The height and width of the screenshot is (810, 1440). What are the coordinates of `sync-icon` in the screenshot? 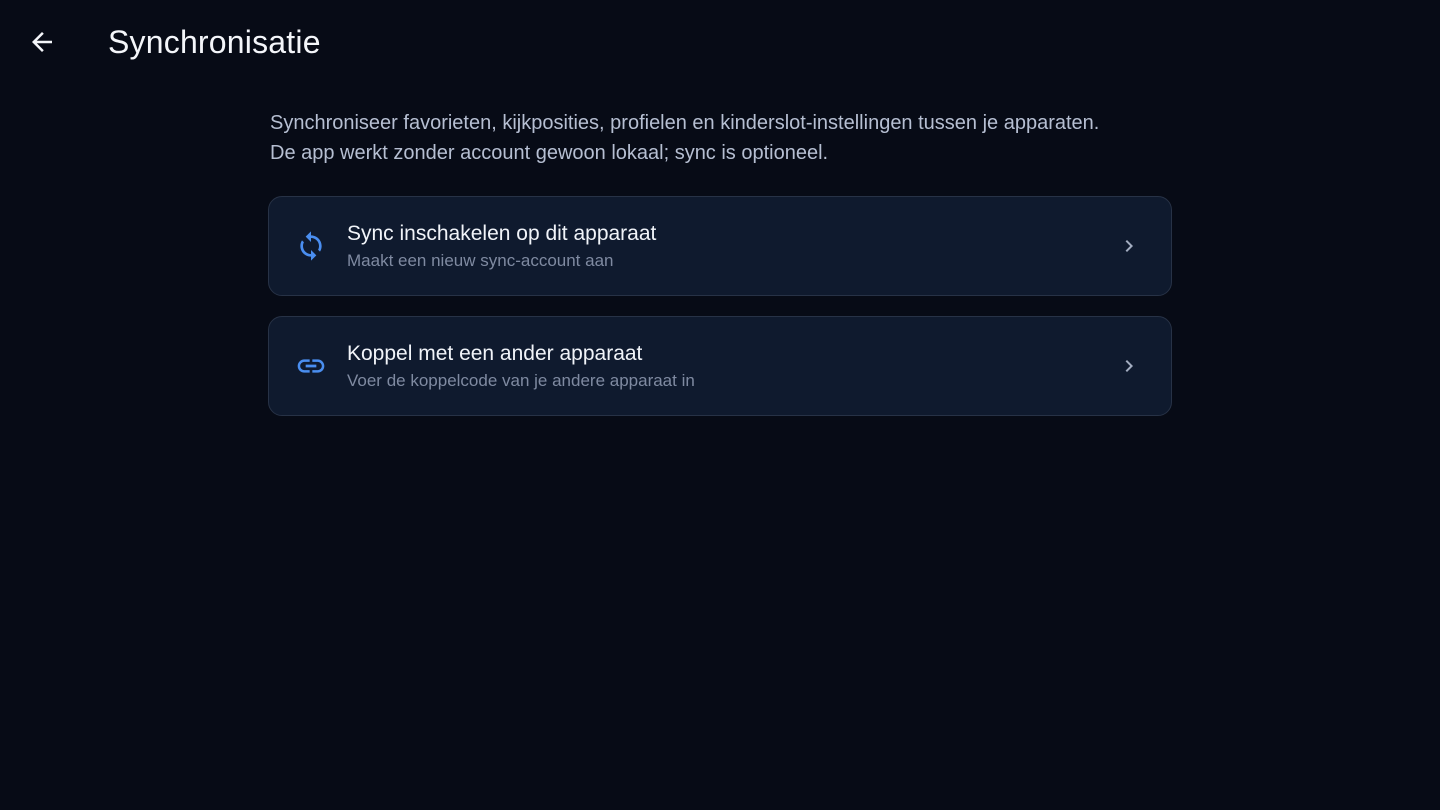 It's located at (311, 246).